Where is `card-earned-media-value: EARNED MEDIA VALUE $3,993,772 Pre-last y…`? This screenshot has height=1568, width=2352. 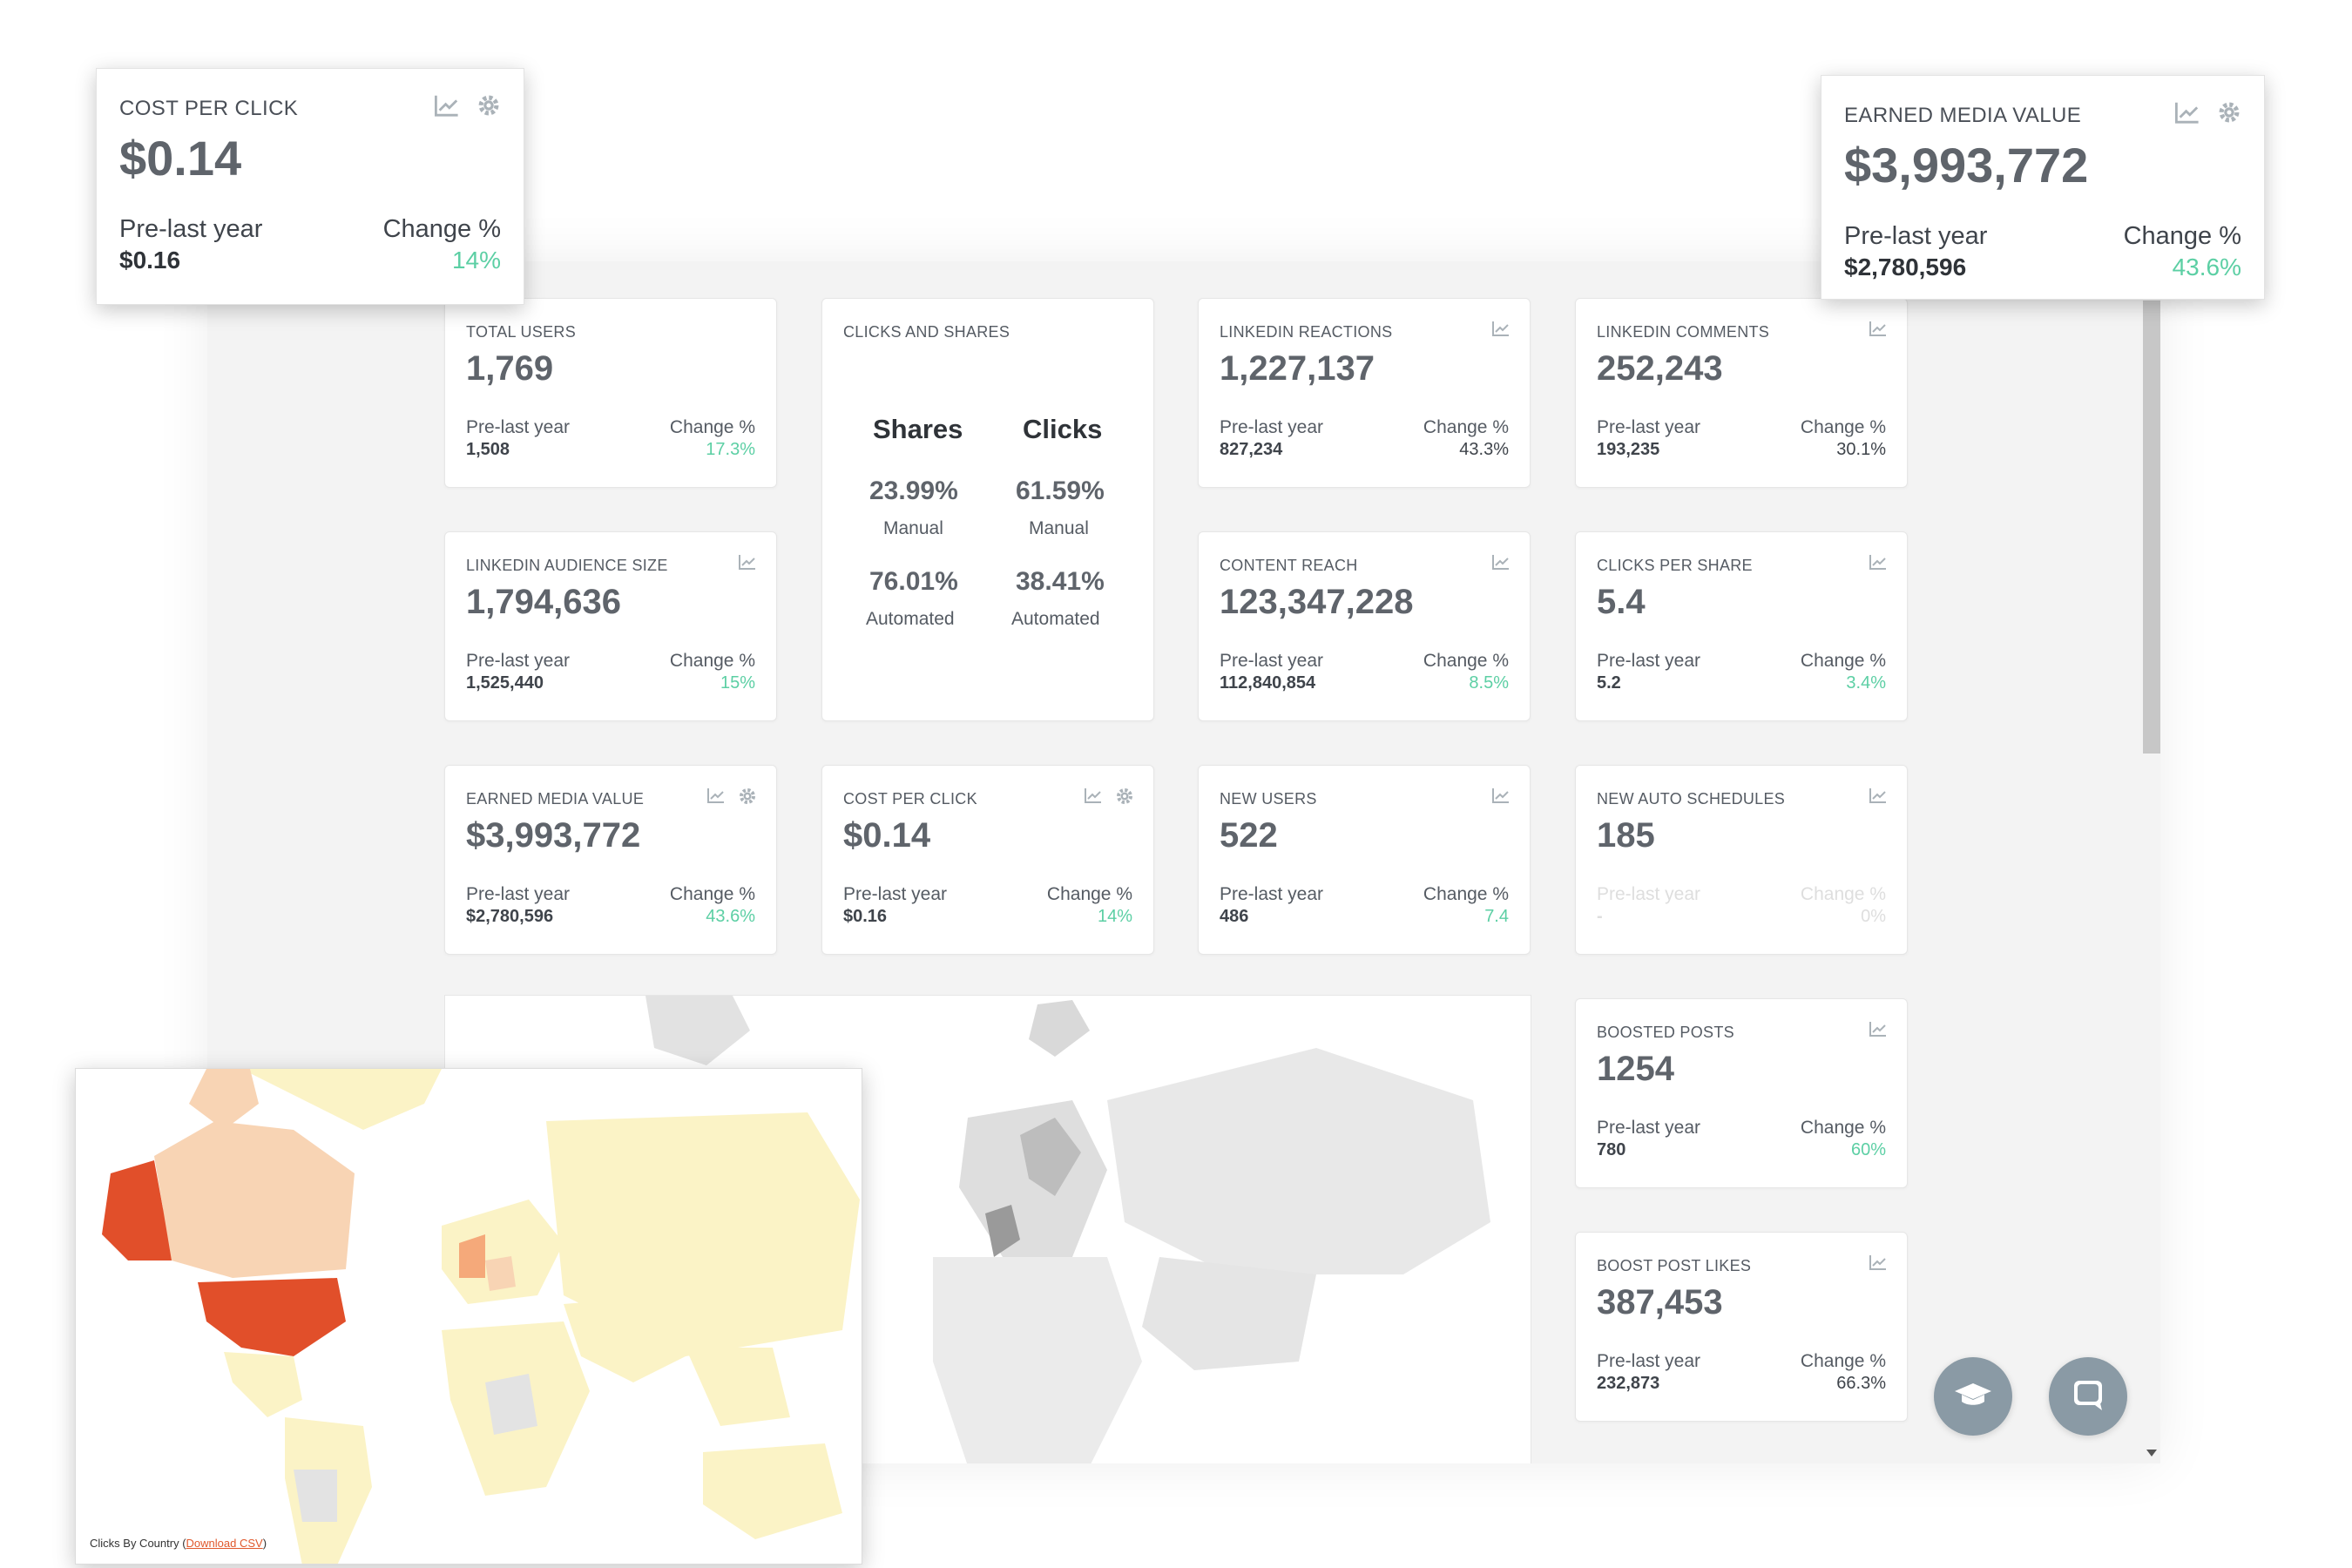
card-earned-media-value: EARNED MEDIA VALUE $3,993,772 Pre-last y… is located at coordinates (610, 860).